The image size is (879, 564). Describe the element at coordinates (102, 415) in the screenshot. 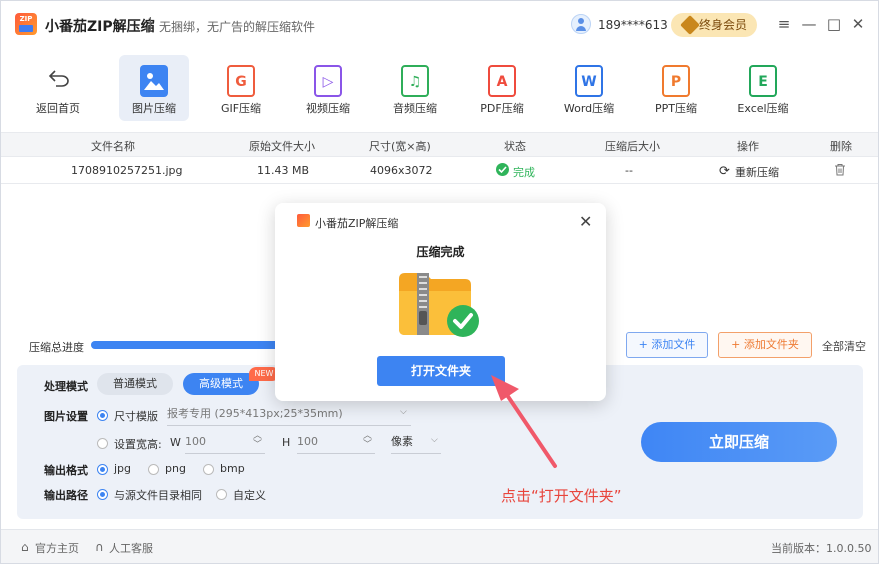

I see `size-template-radio` at that location.